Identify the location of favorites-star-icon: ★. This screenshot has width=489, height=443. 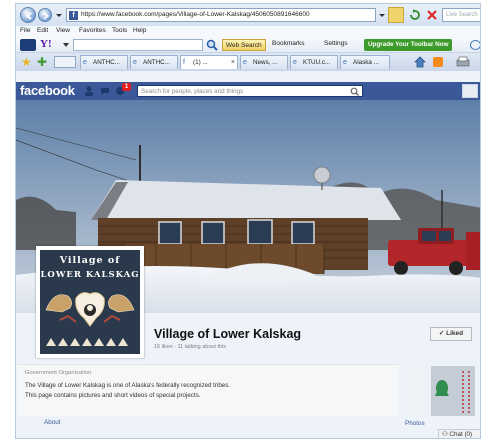
(26, 62).